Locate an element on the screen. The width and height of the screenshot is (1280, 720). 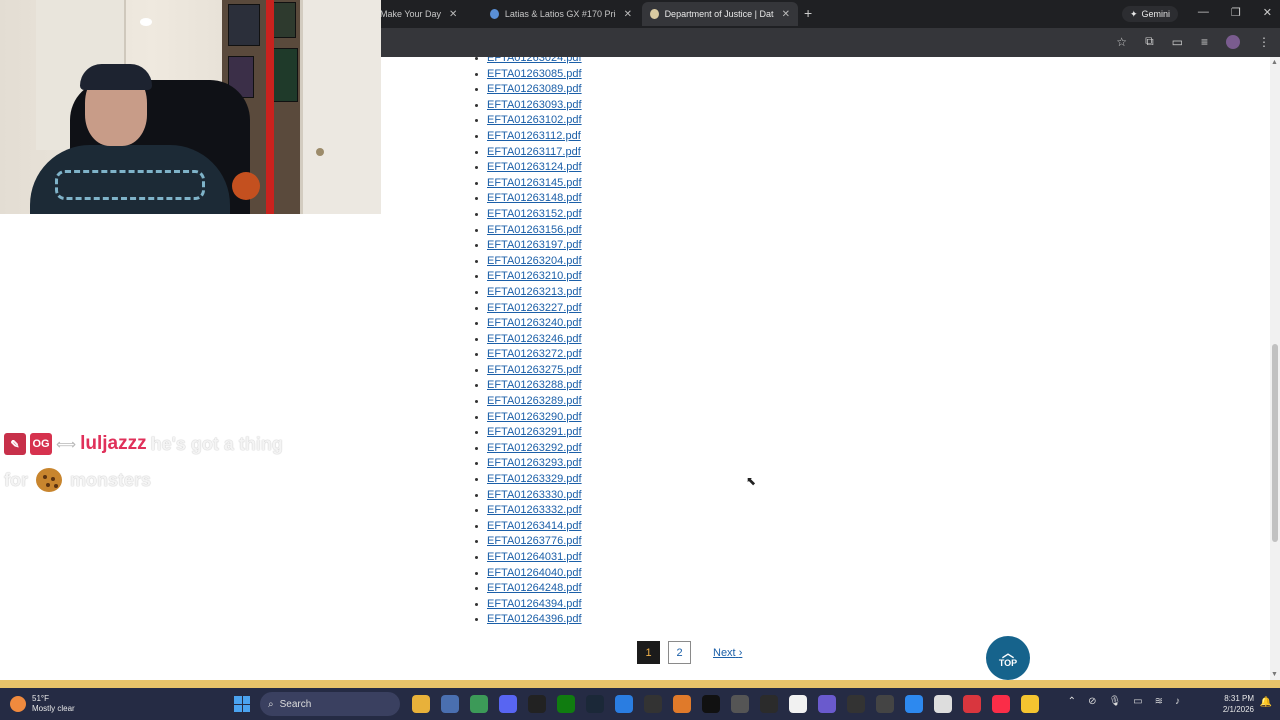
network-off-icon: ⊘ is located at coordinates (1092, 701).